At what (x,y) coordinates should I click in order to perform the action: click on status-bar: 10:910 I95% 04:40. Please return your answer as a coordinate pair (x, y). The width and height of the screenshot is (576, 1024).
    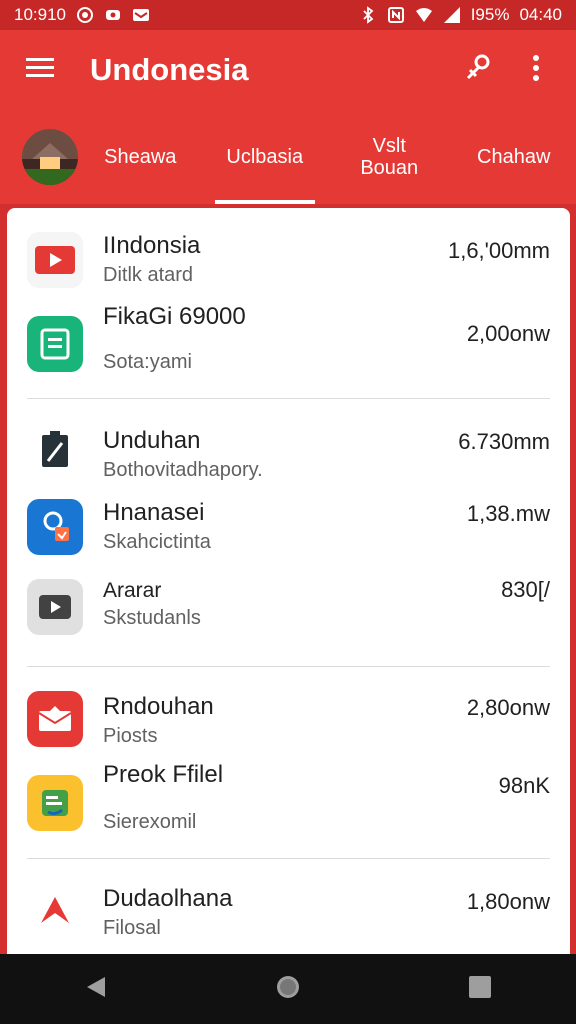
    Looking at the image, I should click on (288, 15).